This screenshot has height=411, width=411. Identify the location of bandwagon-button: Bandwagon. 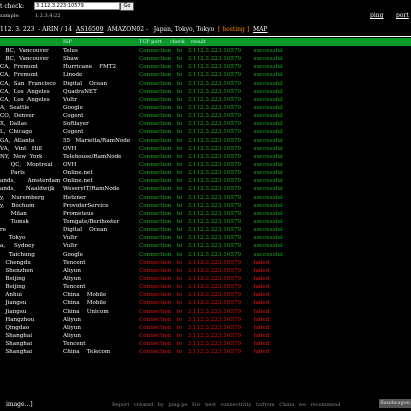
(395, 403).